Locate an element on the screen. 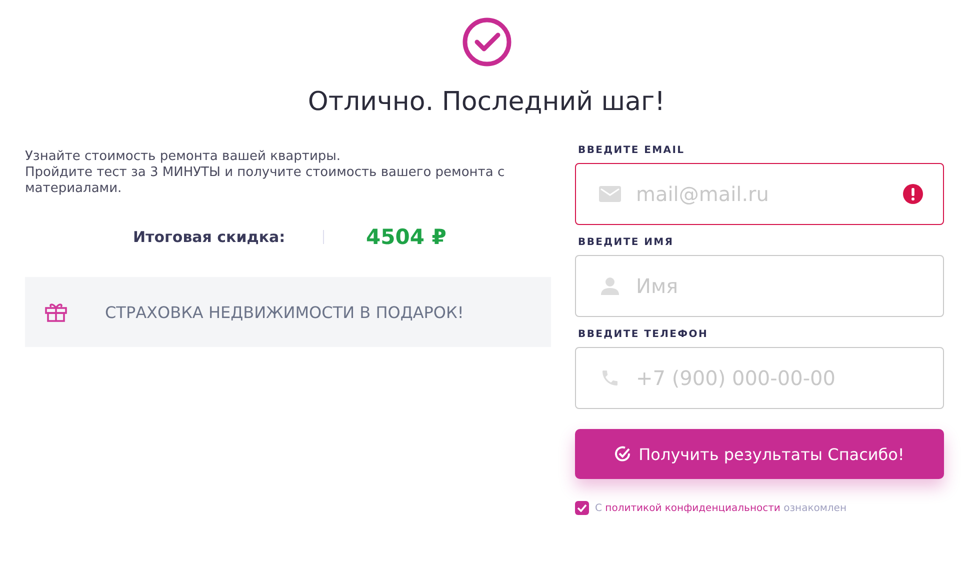  field-label: ВВЕДИТЕ EMAIL is located at coordinates (632, 150).